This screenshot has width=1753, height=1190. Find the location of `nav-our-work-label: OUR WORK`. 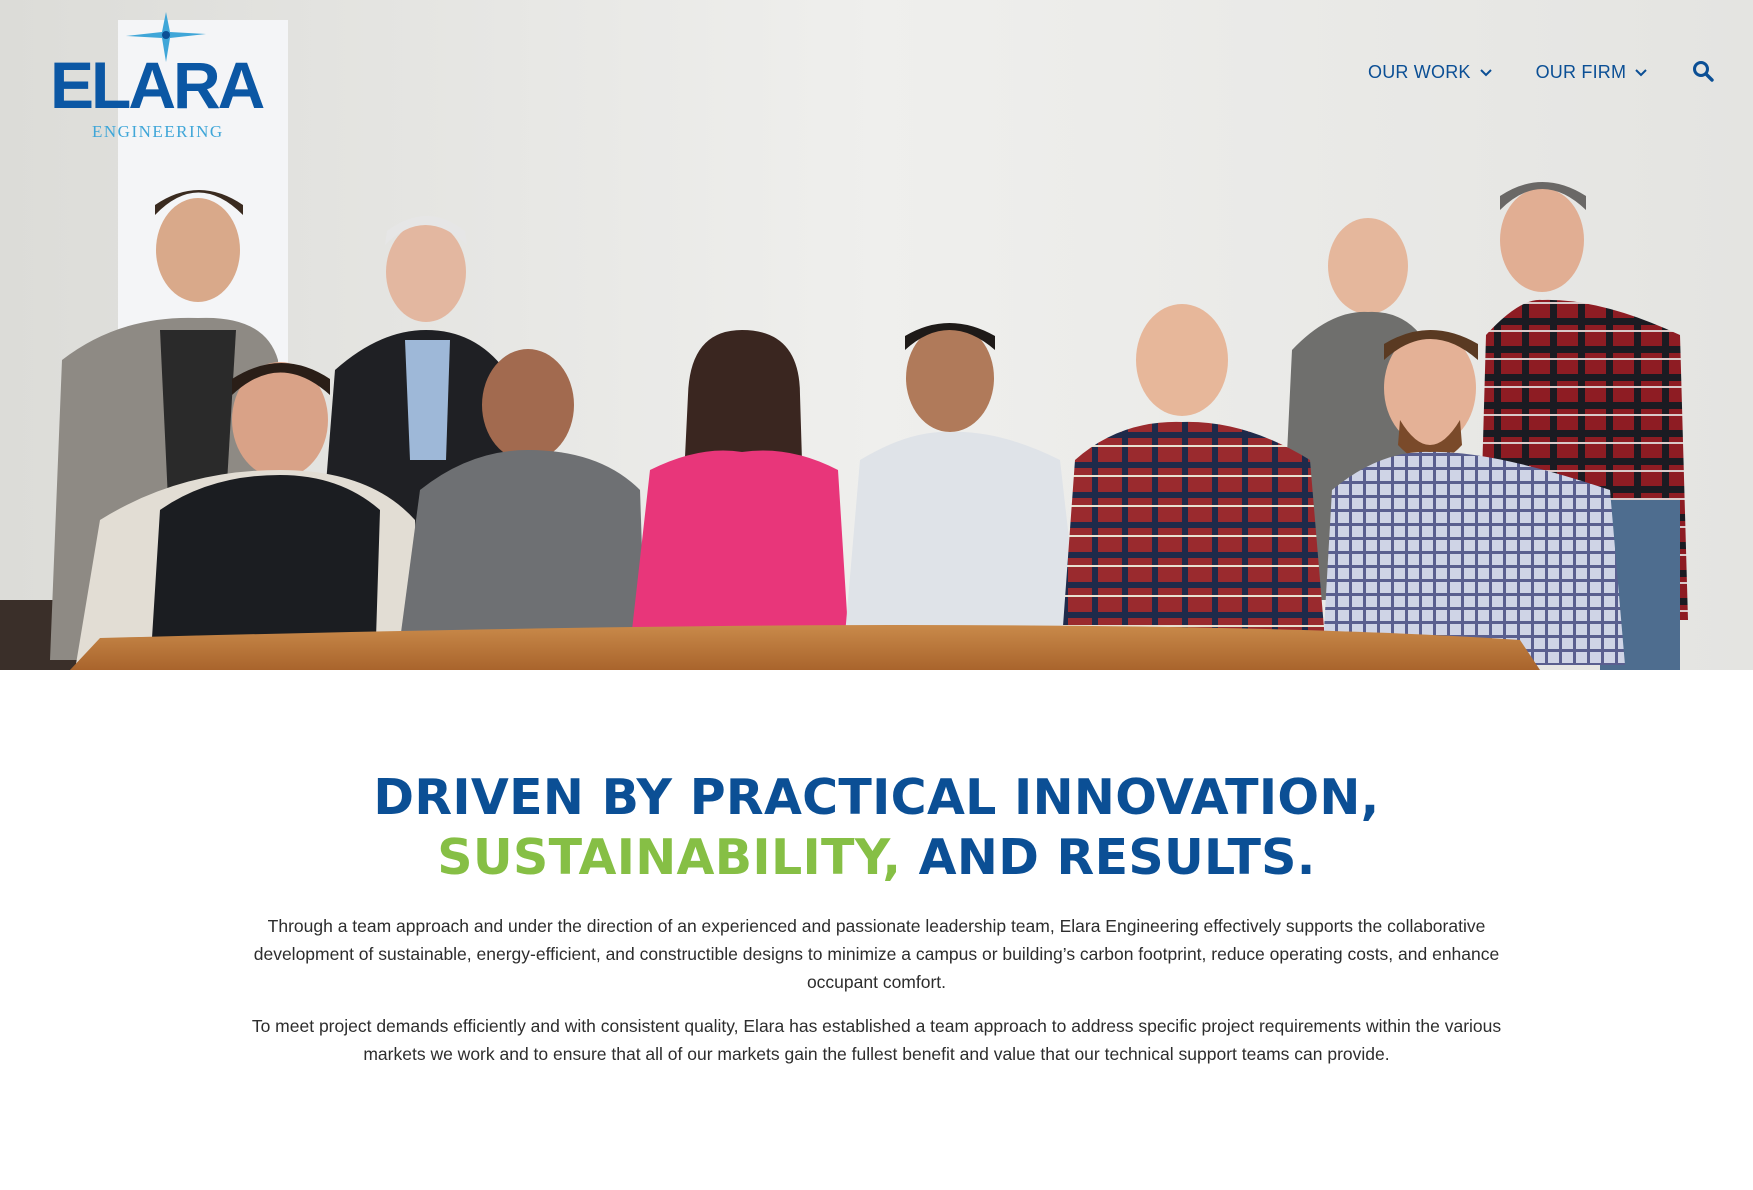

nav-our-work-label: OUR WORK is located at coordinates (1419, 72).